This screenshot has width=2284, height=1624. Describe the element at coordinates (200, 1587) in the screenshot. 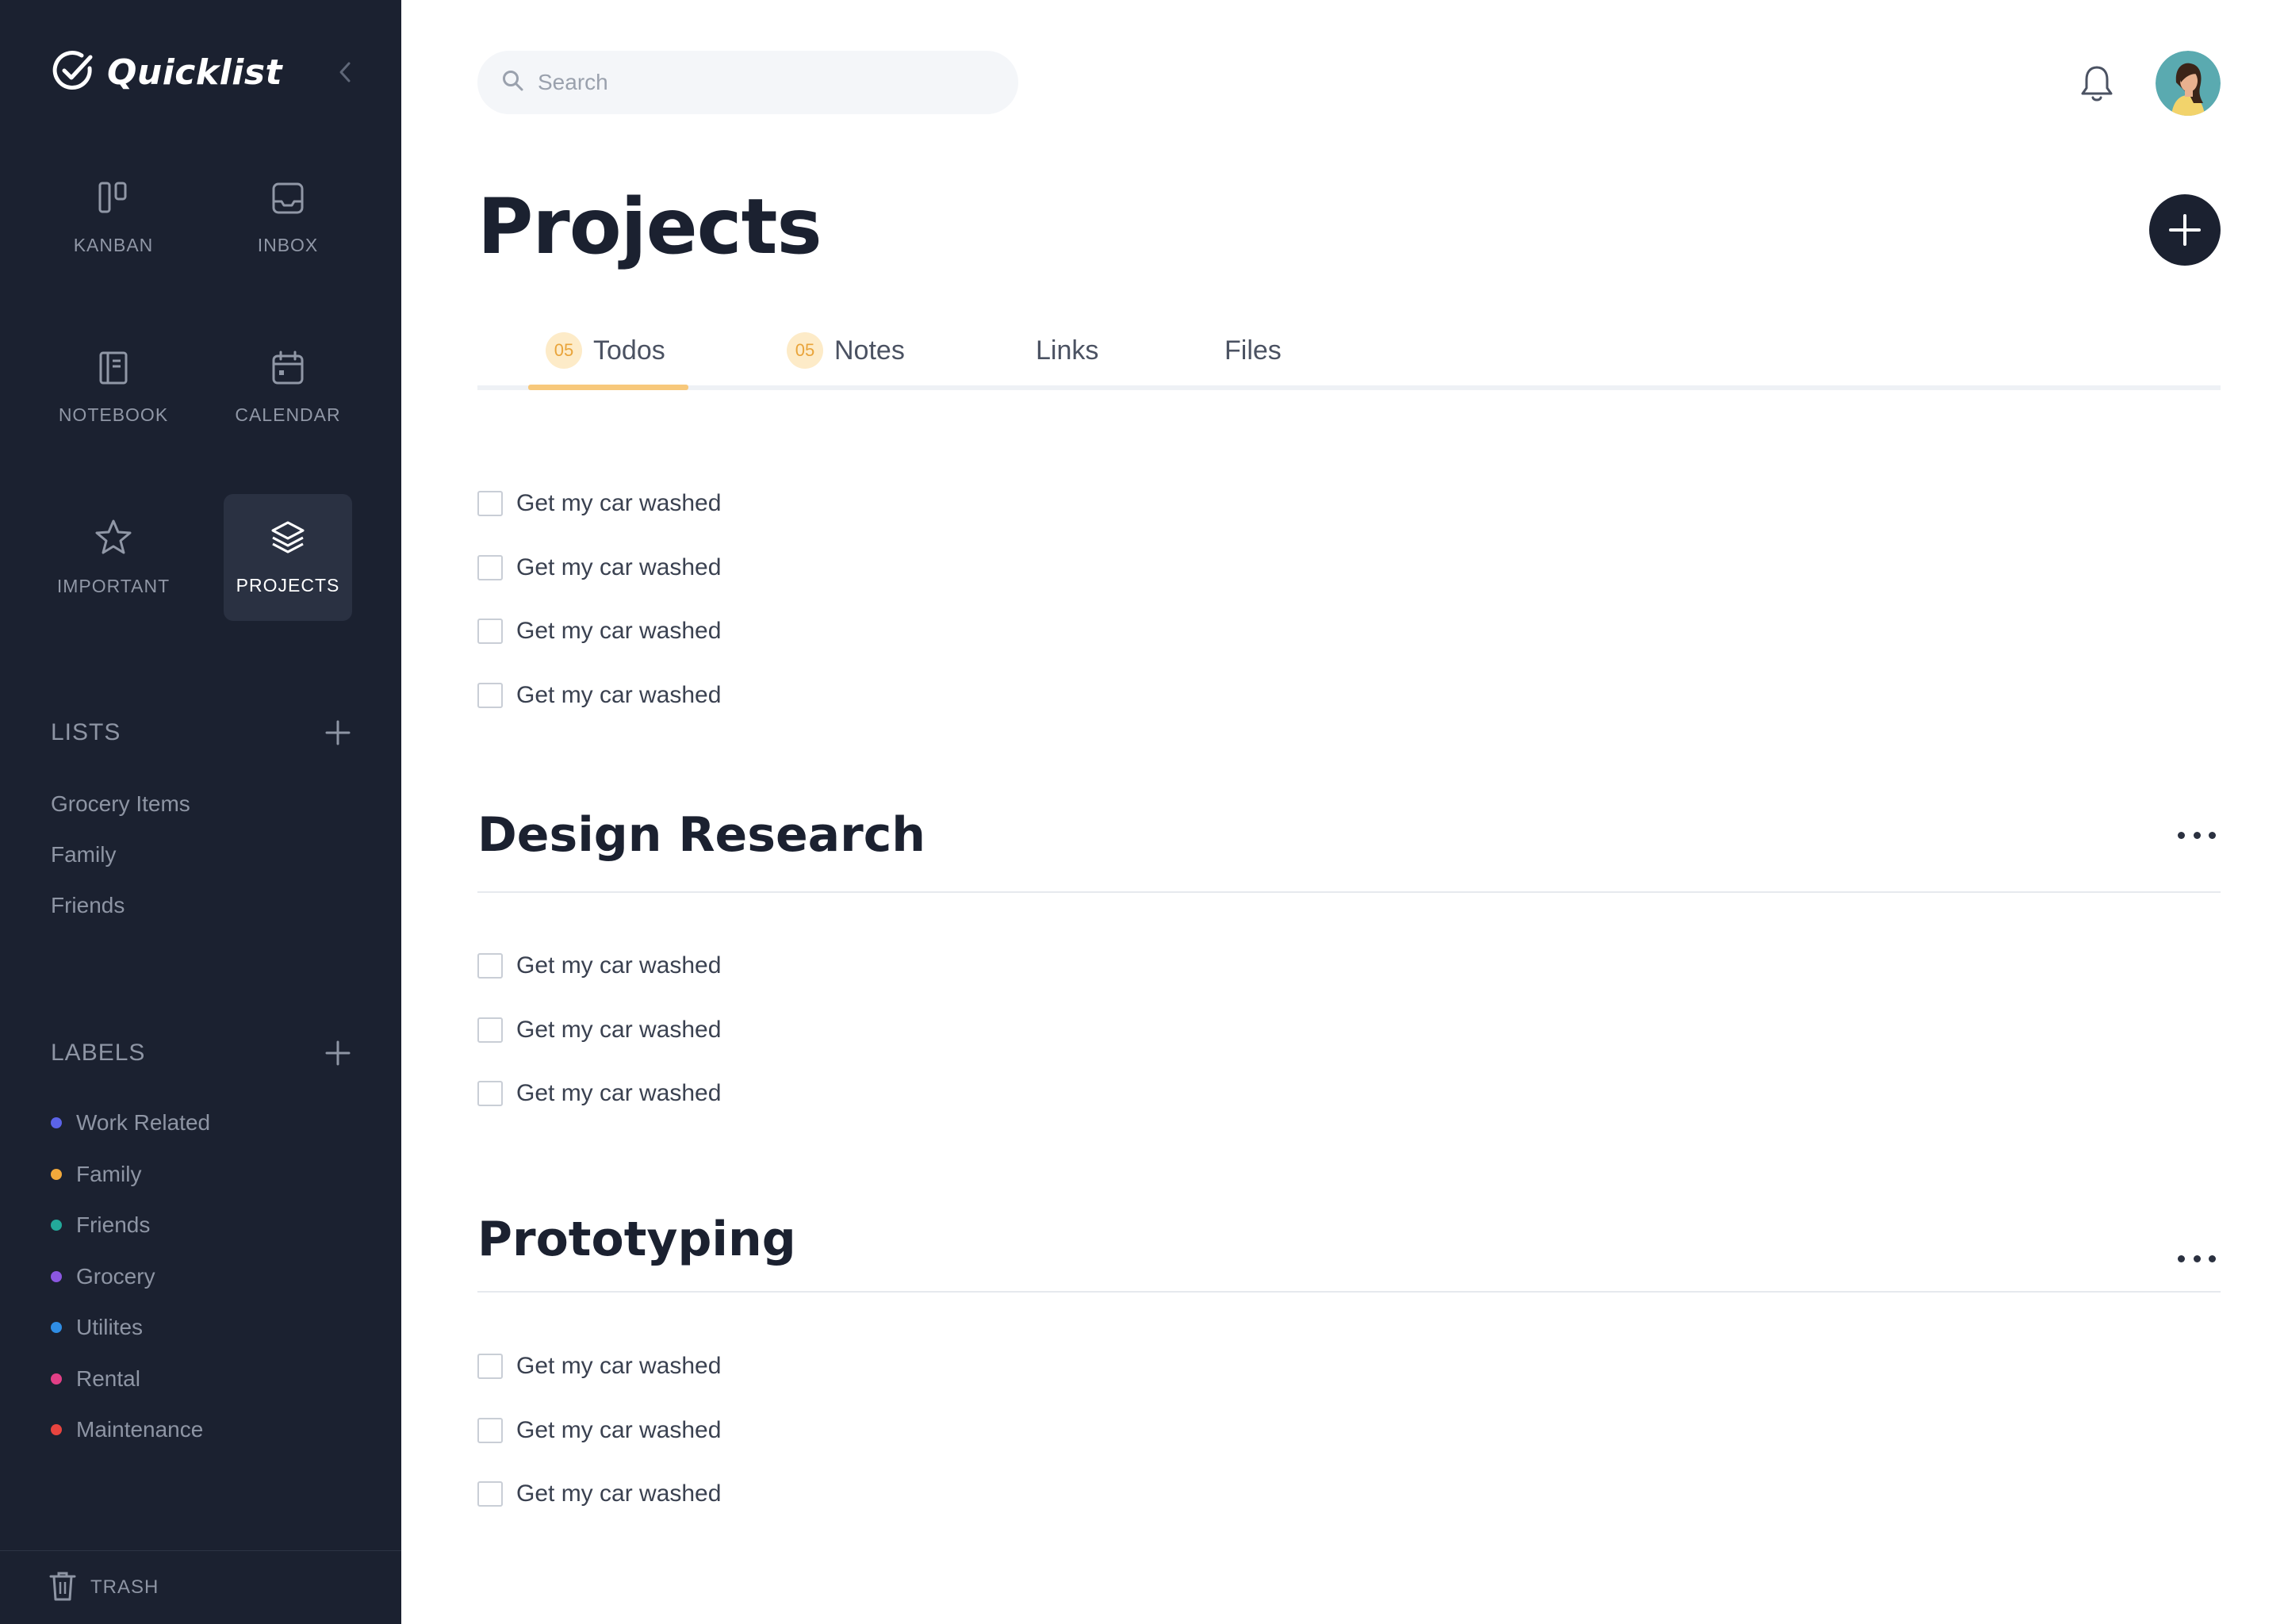

I see `trash-button: TRASH` at that location.